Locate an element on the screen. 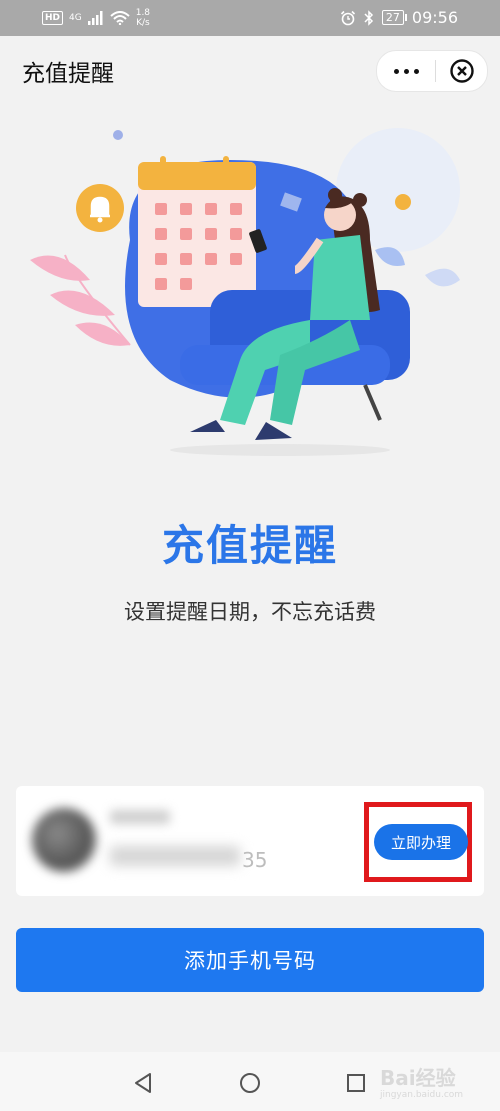 The image size is (500, 1111). phone-number-card: 35 立即办理 is located at coordinates (250, 841).